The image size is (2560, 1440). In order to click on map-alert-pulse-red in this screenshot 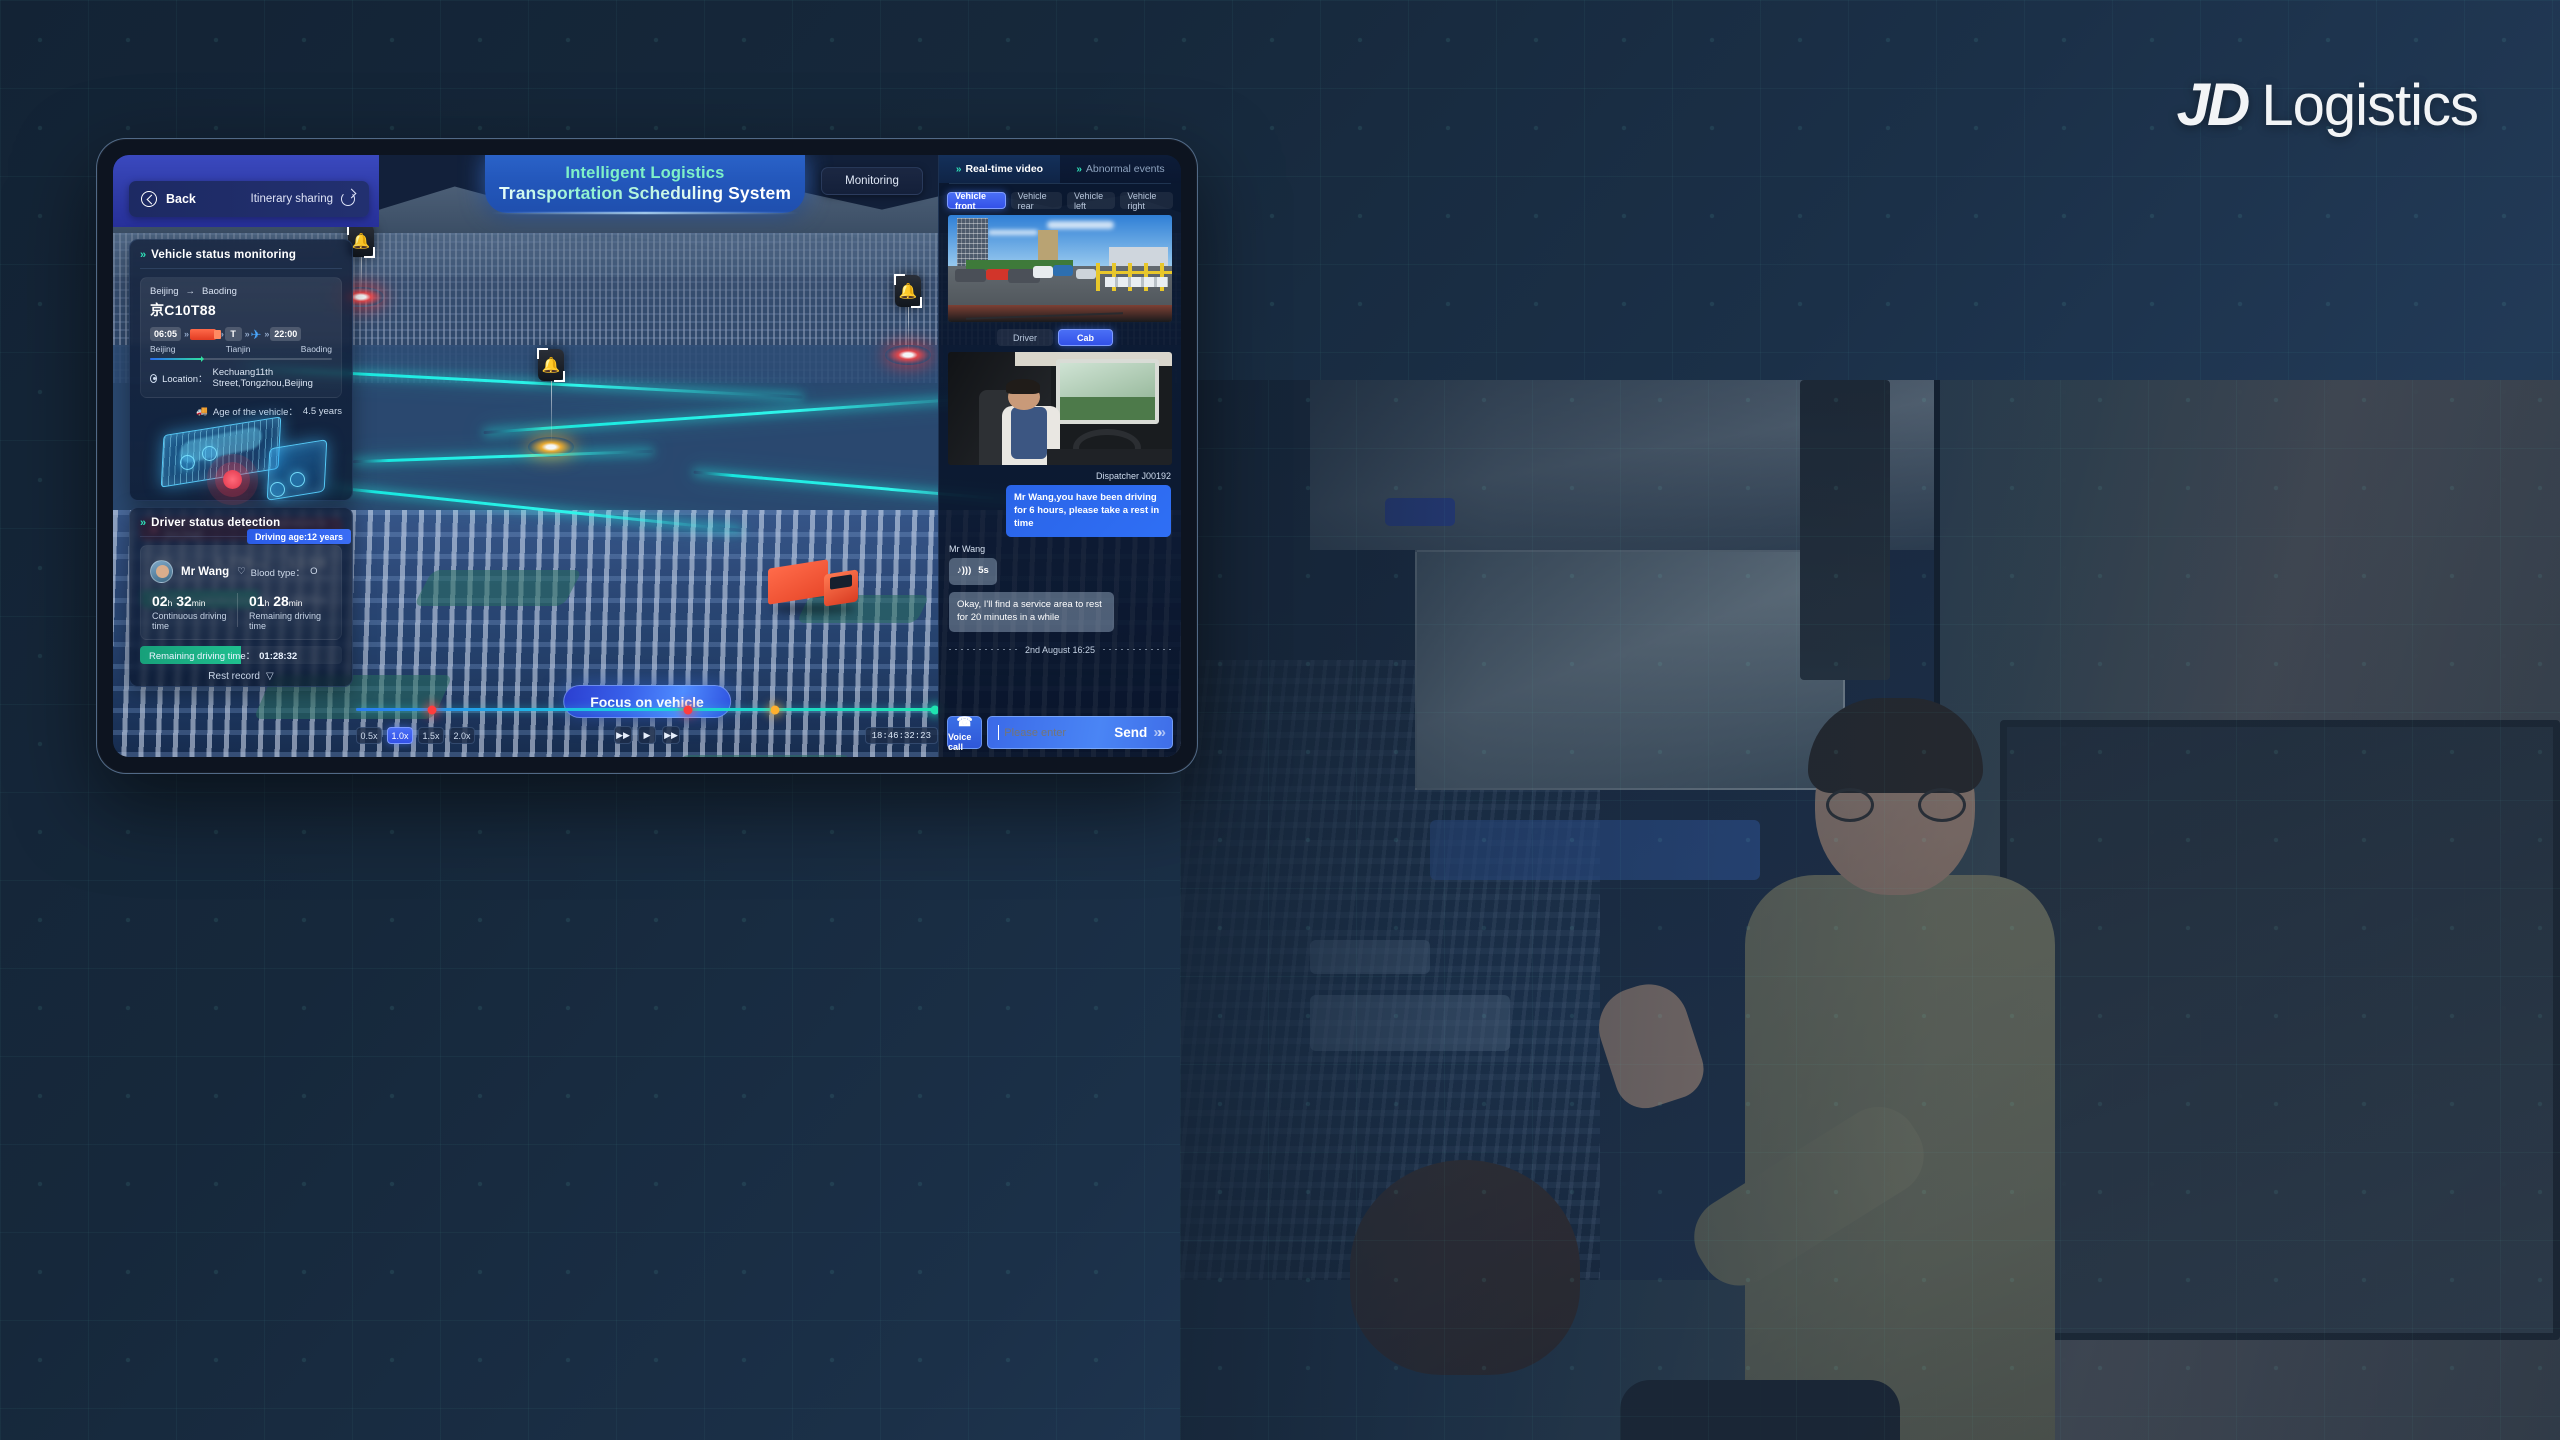, I will do `click(908, 355)`.